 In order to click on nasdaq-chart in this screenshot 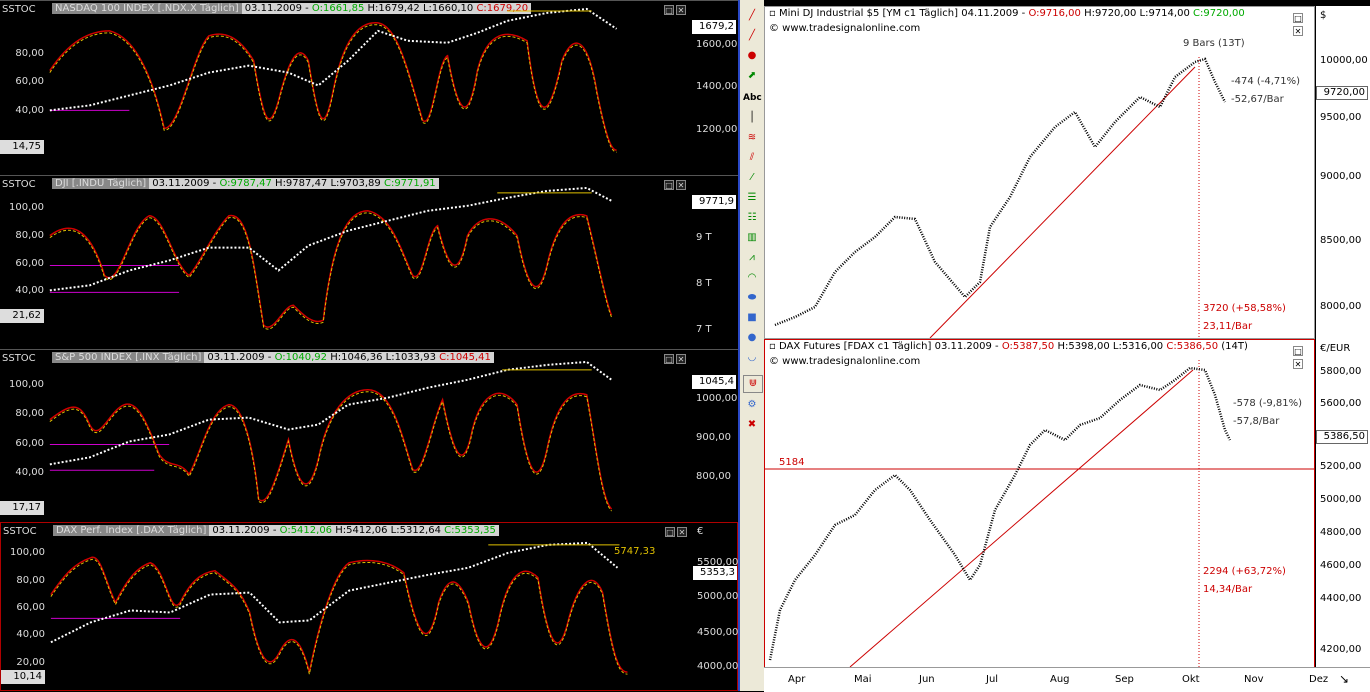, I will do `click(368, 88)`.